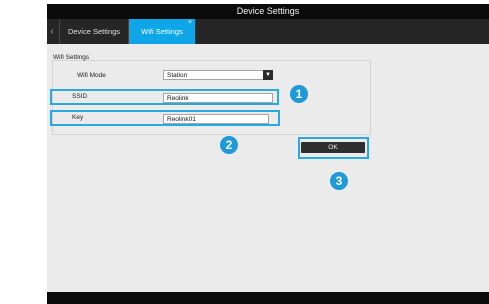  I want to click on wifi-mode-select: Station ▼, so click(218, 75).